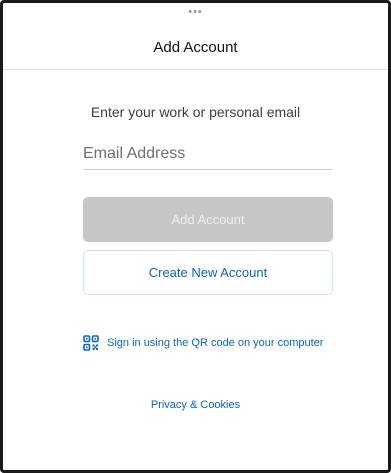  I want to click on privacy-cookies-link: Privacy & Cookies, so click(195, 405).